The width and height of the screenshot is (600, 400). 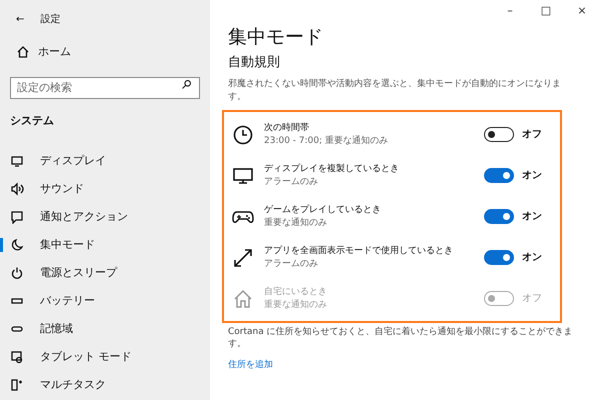 I want to click on note-text: Cortana に住所を知らせておくと、自宅に着いたら通知を最小限にすることができます。, so click(x=401, y=338).